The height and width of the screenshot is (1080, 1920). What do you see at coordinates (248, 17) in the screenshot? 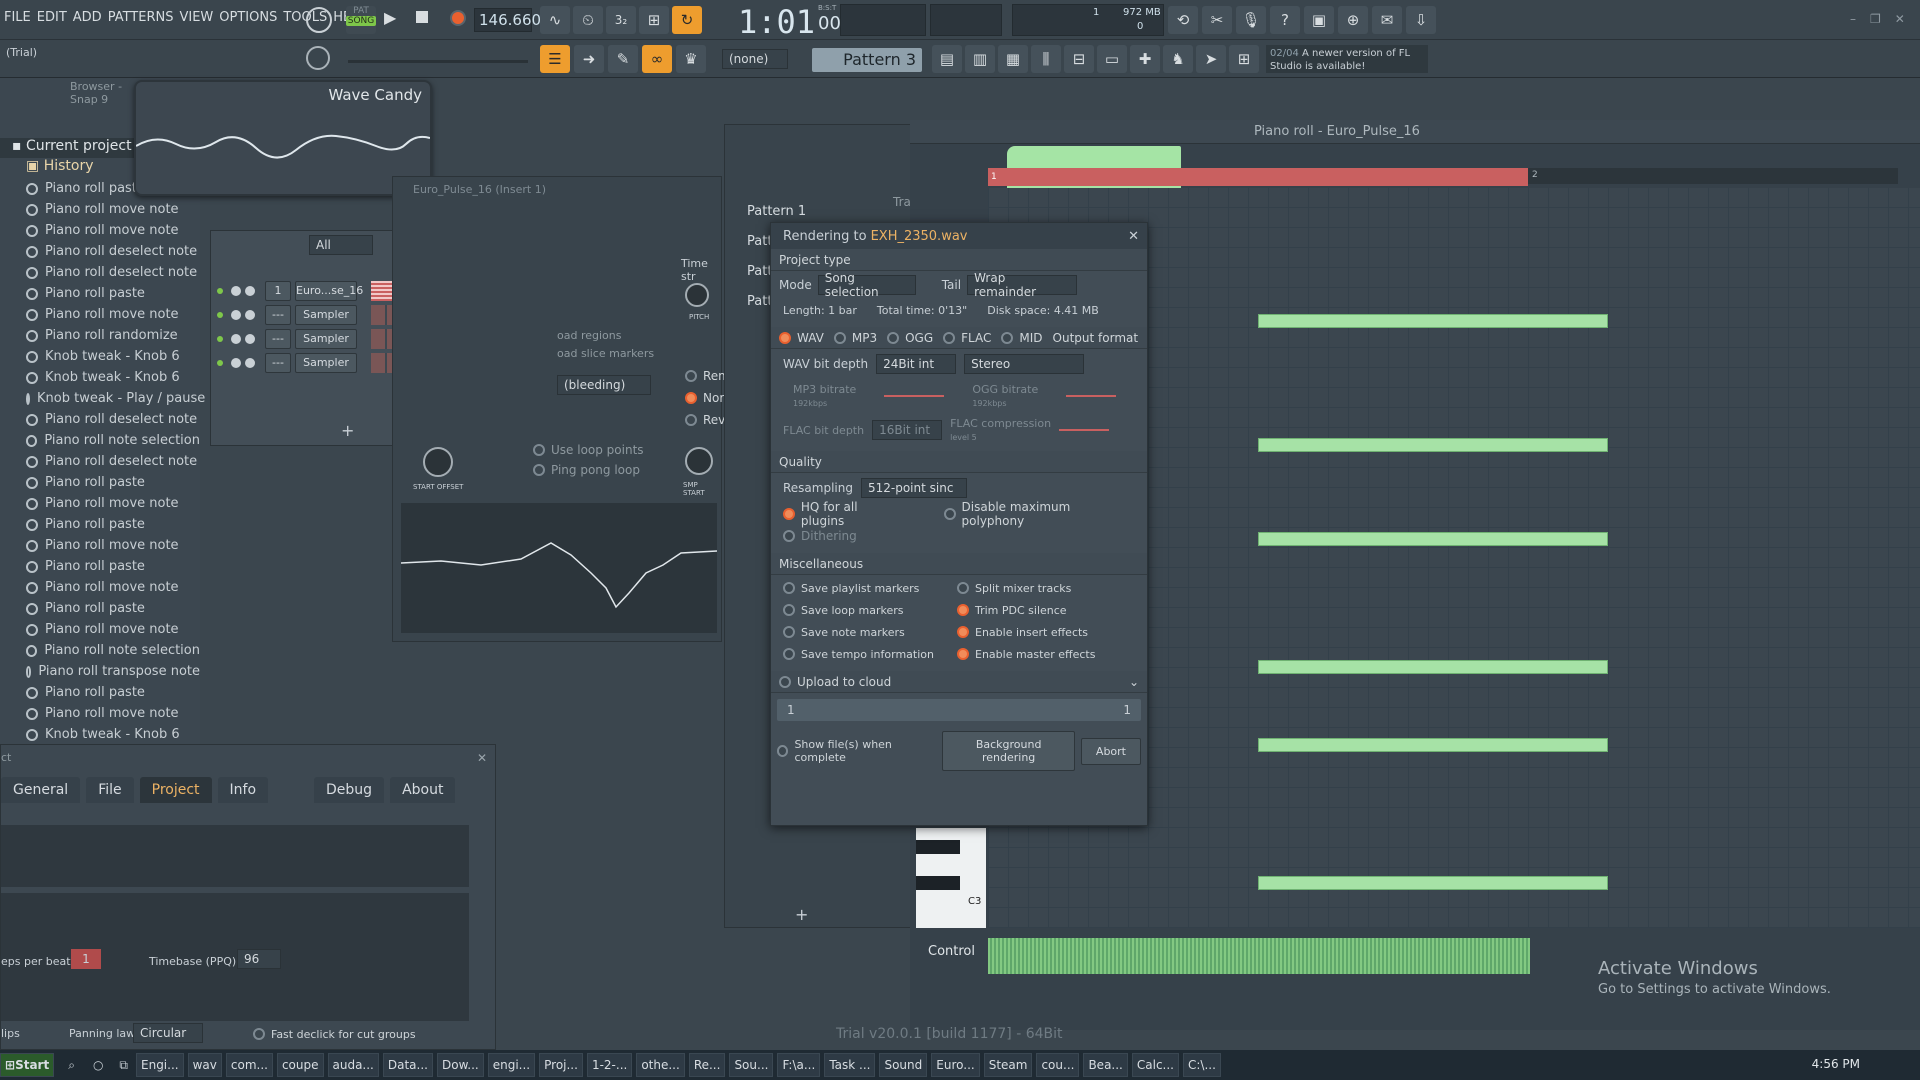
I see `menu-options: OPTIONS` at bounding box center [248, 17].